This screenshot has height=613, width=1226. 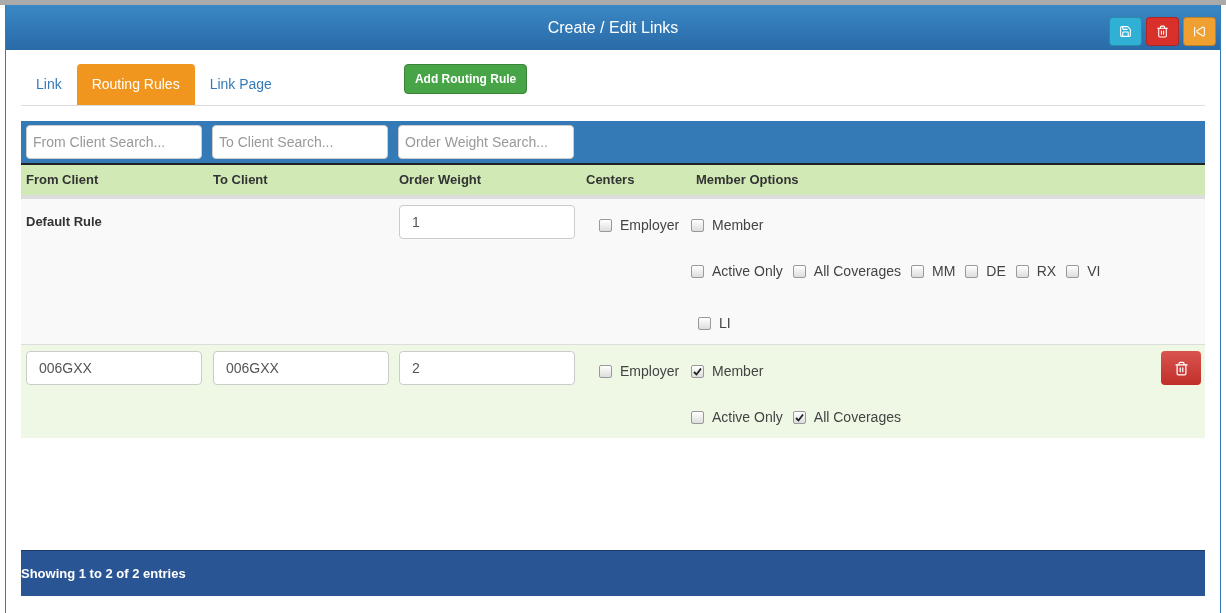 I want to click on column-header: Member Options, so click(x=747, y=180).